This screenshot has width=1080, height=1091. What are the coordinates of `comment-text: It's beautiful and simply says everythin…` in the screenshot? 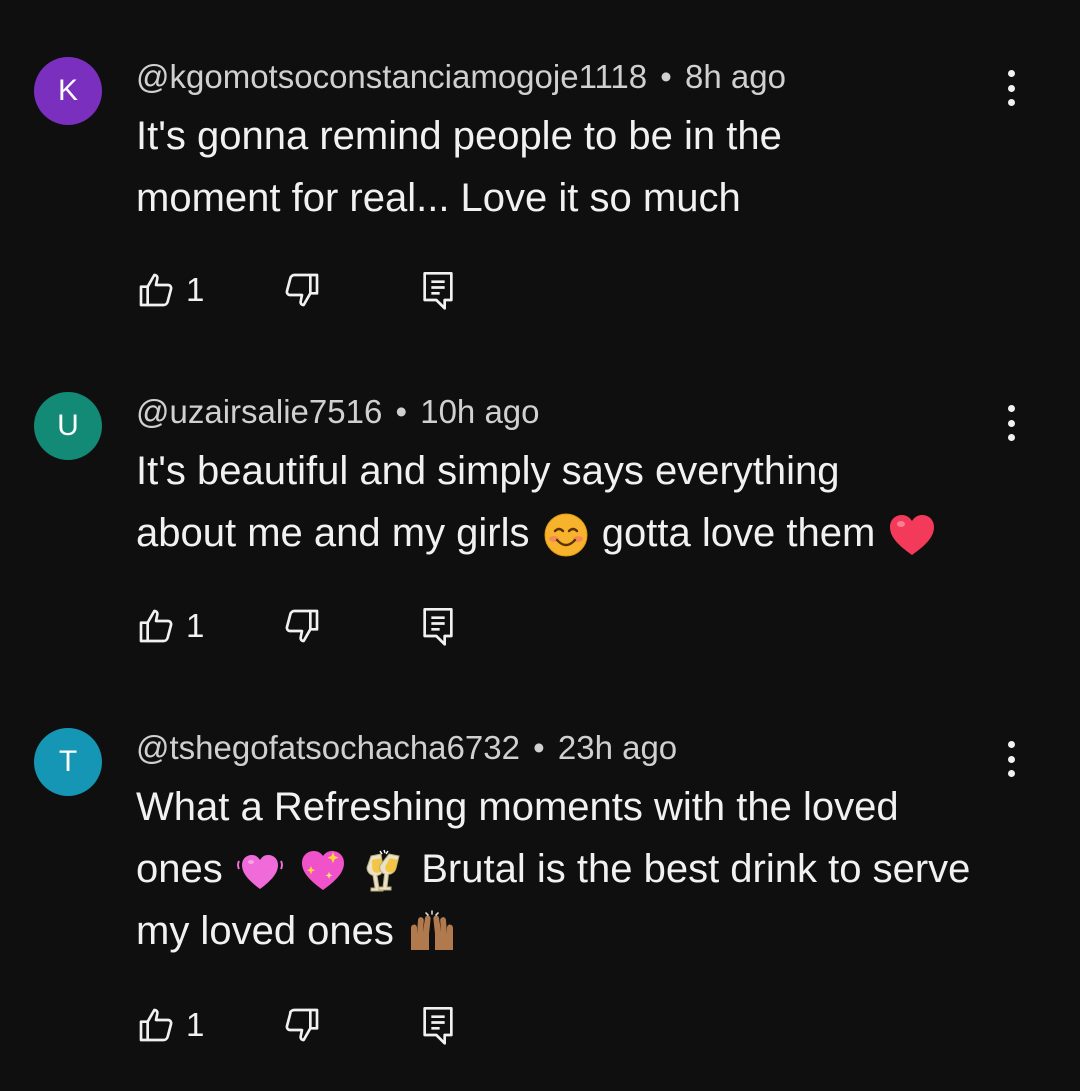 It's located at (576, 502).